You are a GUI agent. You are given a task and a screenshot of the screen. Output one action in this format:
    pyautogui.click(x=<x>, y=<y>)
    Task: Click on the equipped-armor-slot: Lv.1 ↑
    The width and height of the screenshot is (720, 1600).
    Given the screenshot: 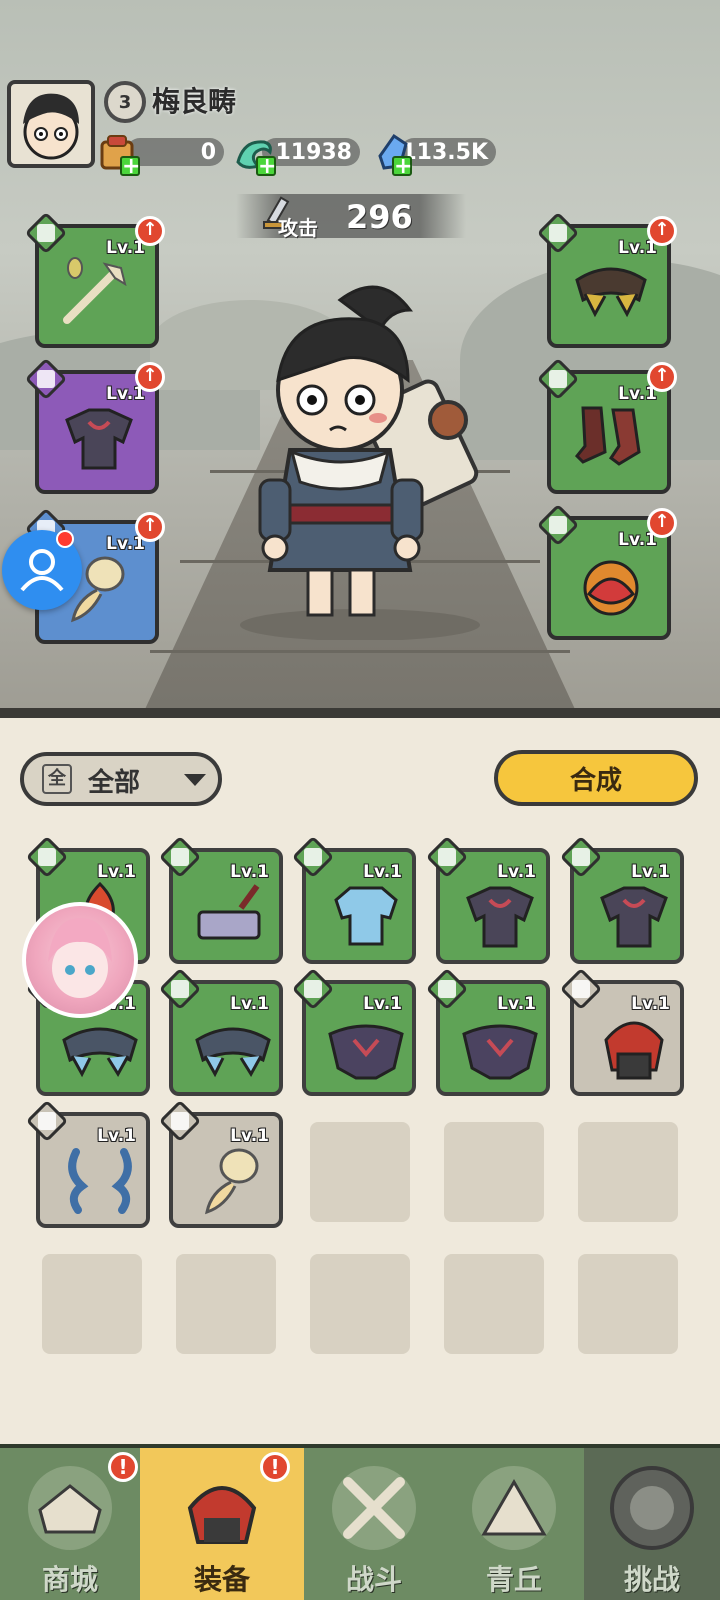 What is the action you would take?
    pyautogui.click(x=94, y=425)
    